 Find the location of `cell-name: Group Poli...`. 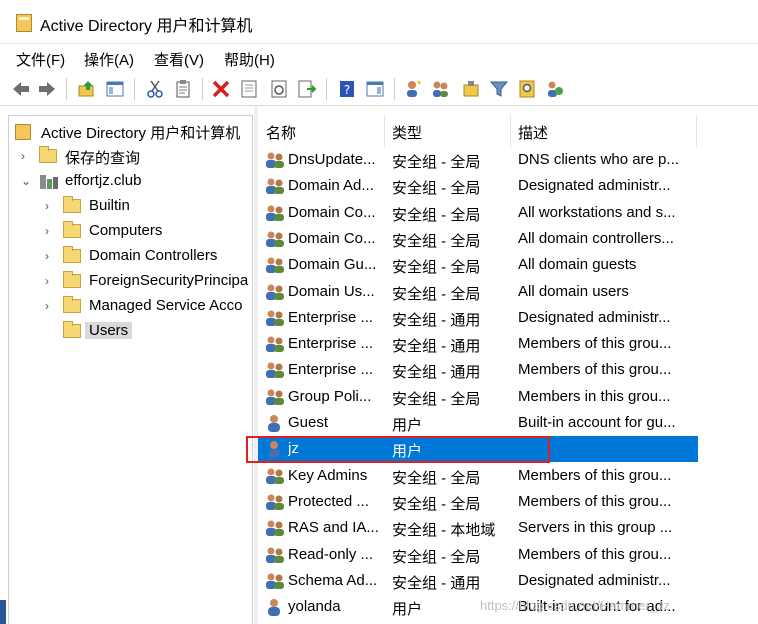

cell-name: Group Poli... is located at coordinates (330, 396).